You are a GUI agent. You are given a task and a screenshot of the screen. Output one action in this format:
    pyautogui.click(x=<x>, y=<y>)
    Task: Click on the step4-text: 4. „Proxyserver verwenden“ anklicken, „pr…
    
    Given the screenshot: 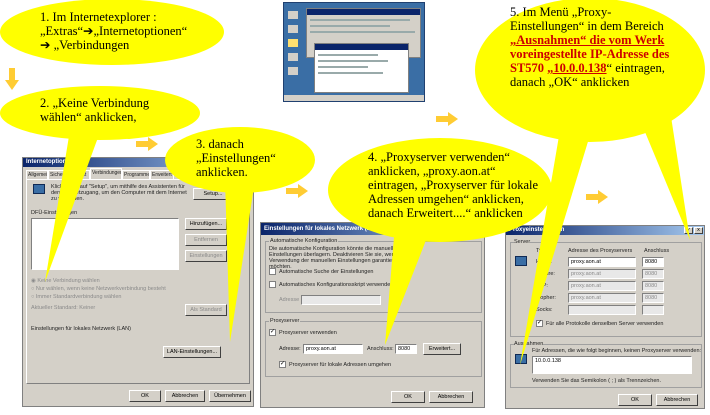 What is the action you would take?
    pyautogui.click(x=453, y=185)
    